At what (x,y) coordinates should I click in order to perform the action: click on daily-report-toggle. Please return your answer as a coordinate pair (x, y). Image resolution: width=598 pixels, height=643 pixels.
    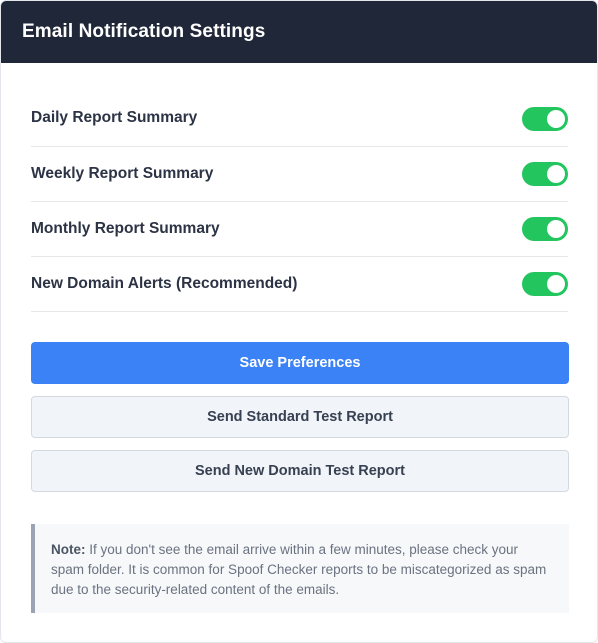
    Looking at the image, I should click on (545, 119).